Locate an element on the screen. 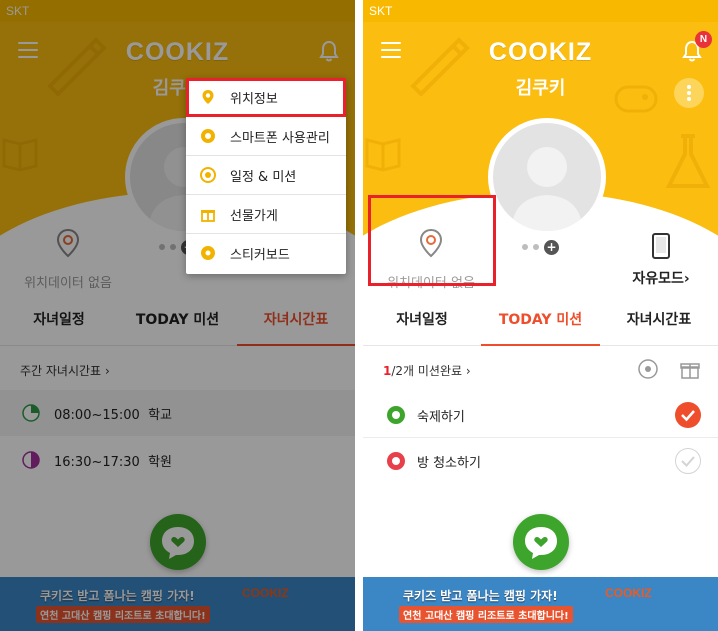 This screenshot has width=718, height=631. mission-progress-link: 1/2개 미션완료 › is located at coordinates (427, 370).